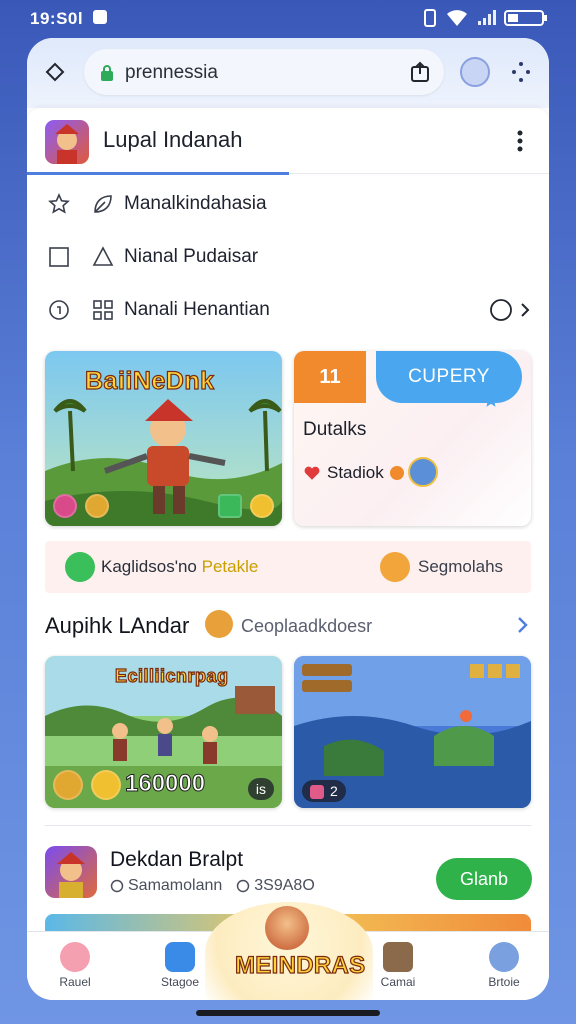  What do you see at coordinates (171, 72) in the screenshot?
I see `url-text: prennessia` at bounding box center [171, 72].